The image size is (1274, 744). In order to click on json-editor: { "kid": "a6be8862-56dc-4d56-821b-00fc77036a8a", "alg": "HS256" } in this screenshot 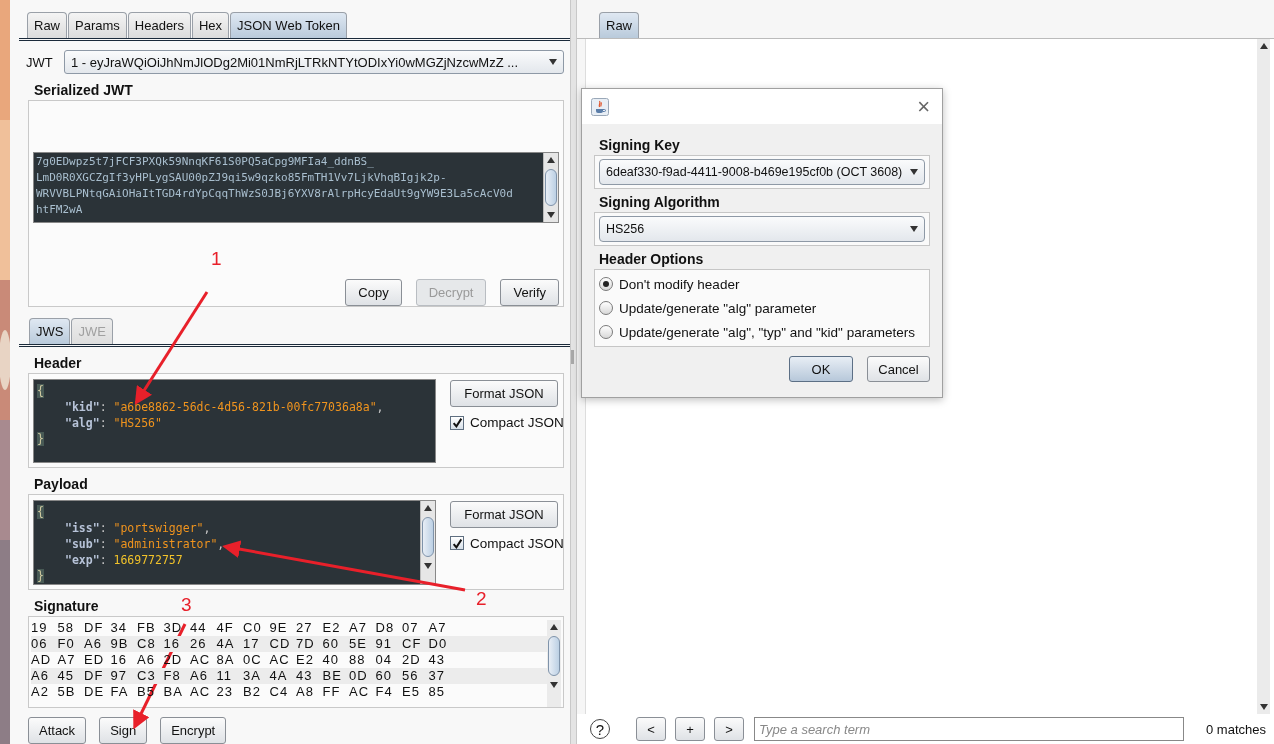, I will do `click(234, 421)`.